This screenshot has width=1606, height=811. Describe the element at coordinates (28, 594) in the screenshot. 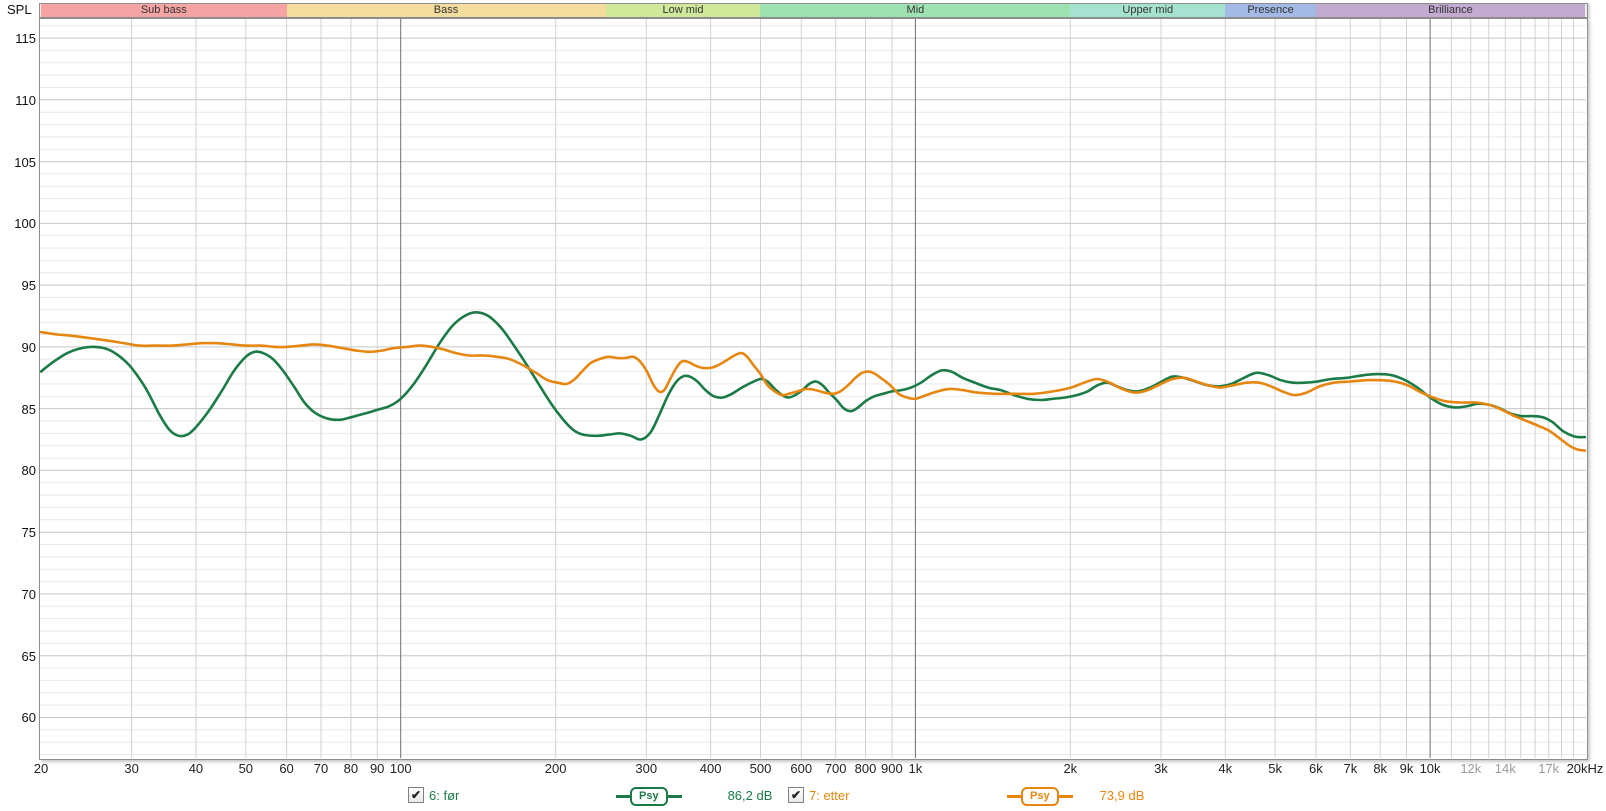

I see `y-tick-label: 70` at that location.